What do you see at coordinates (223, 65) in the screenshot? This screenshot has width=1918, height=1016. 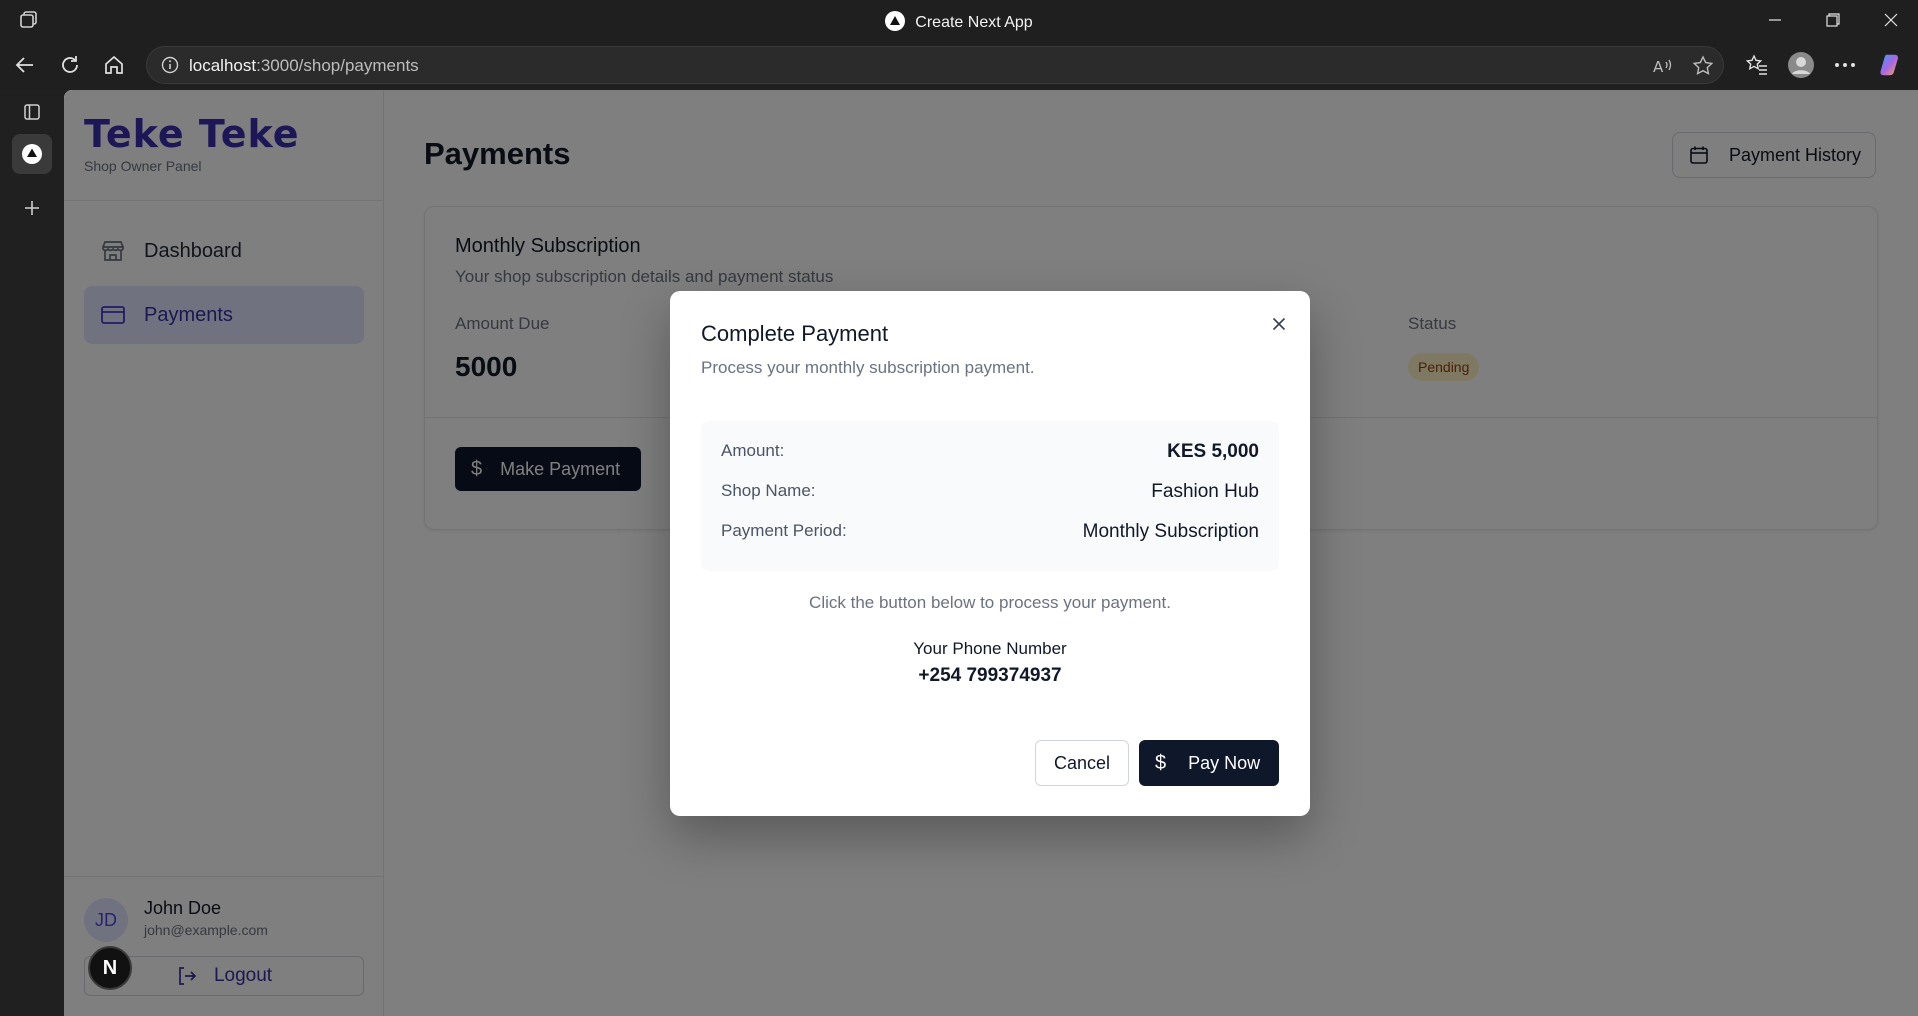 I see `url-host: localhost` at bounding box center [223, 65].